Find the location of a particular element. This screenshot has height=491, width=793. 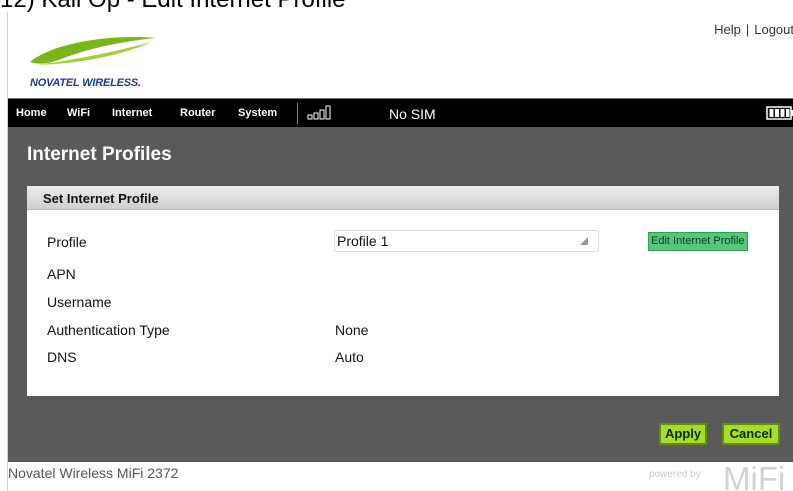

nav-system: System is located at coordinates (257, 113).